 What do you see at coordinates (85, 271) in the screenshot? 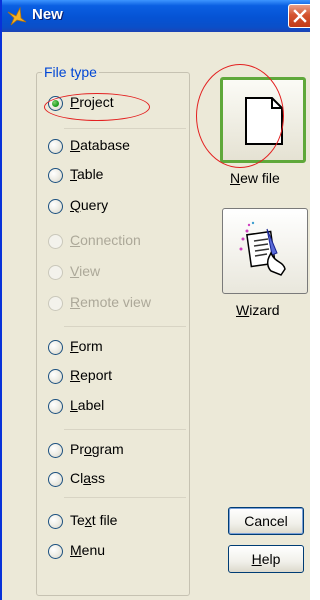
I see `radio-label: View` at bounding box center [85, 271].